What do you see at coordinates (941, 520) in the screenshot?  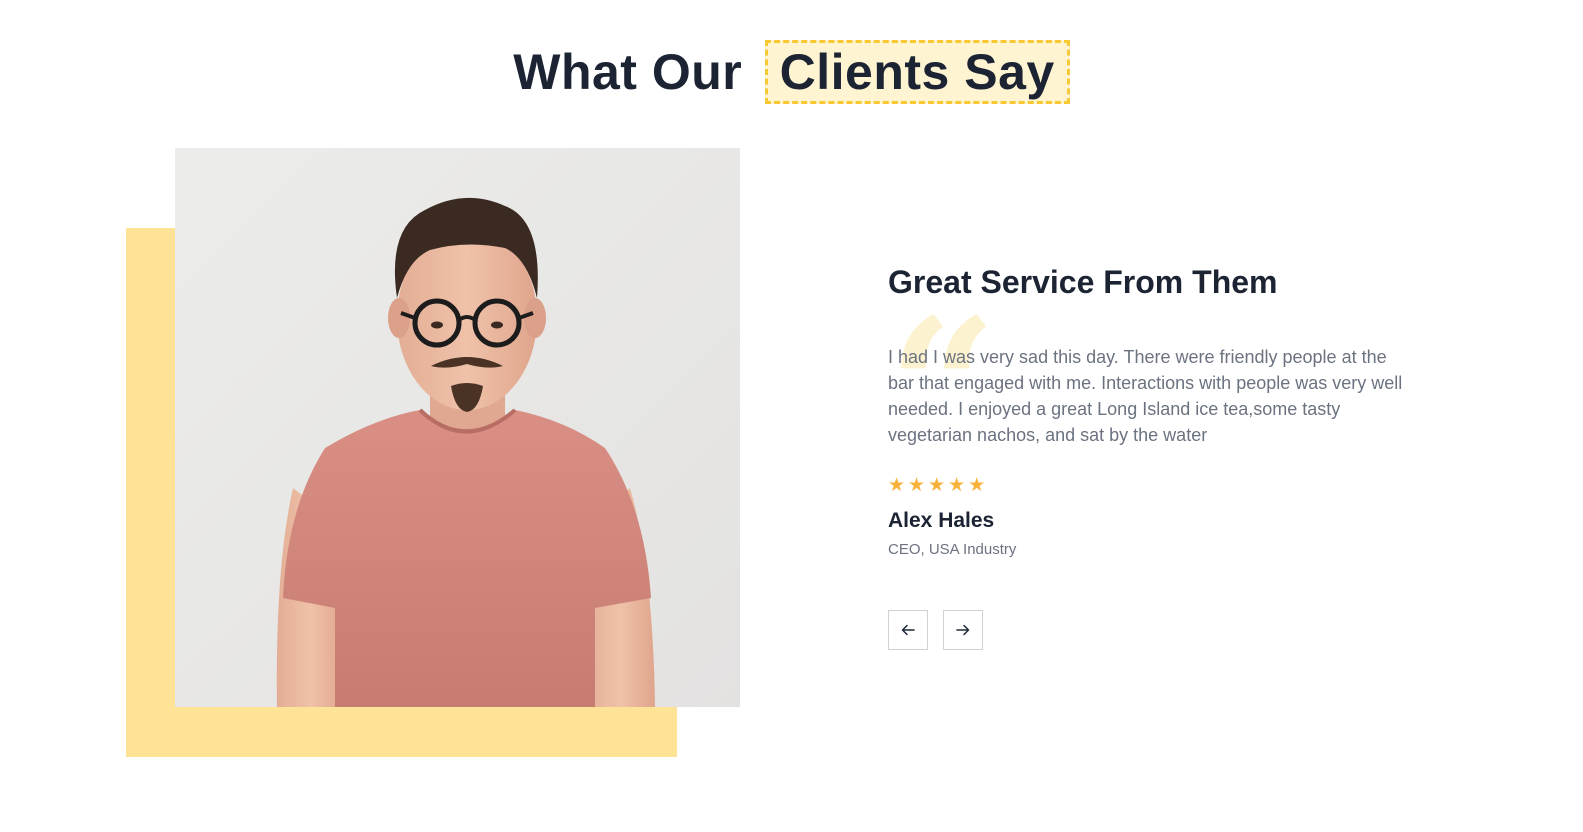 I see `author-name: Alex Hales` at bounding box center [941, 520].